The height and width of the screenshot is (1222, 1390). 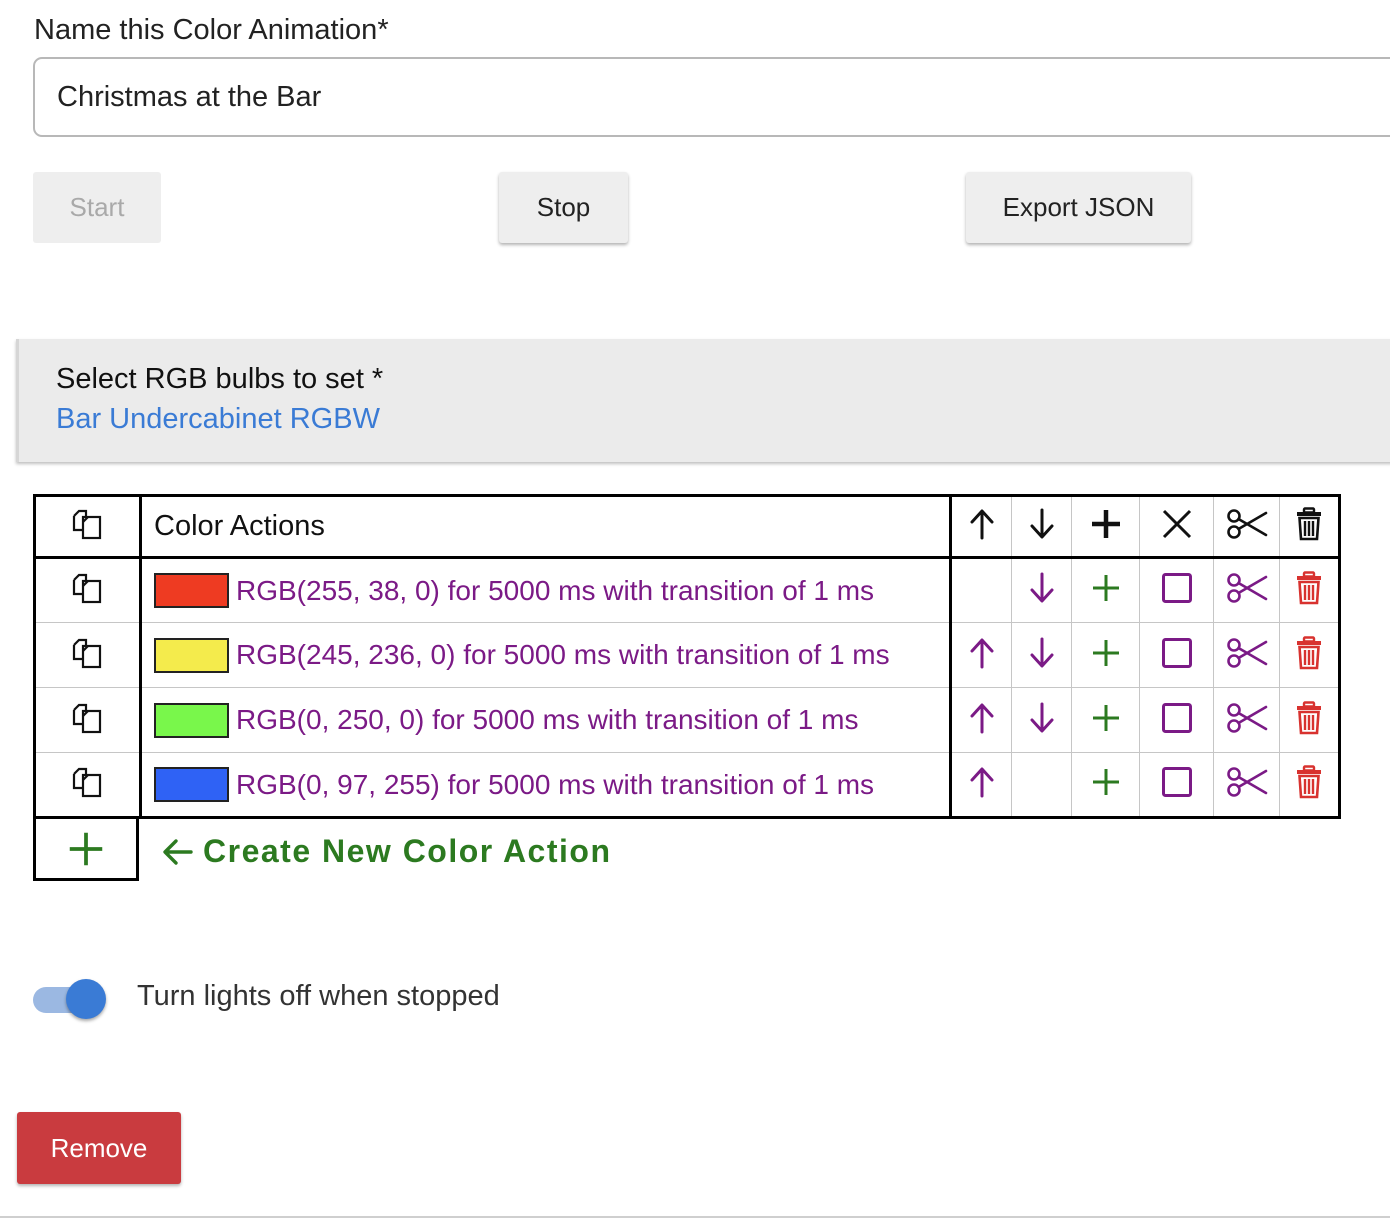 I want to click on header-copy-cell, so click(x=87, y=526).